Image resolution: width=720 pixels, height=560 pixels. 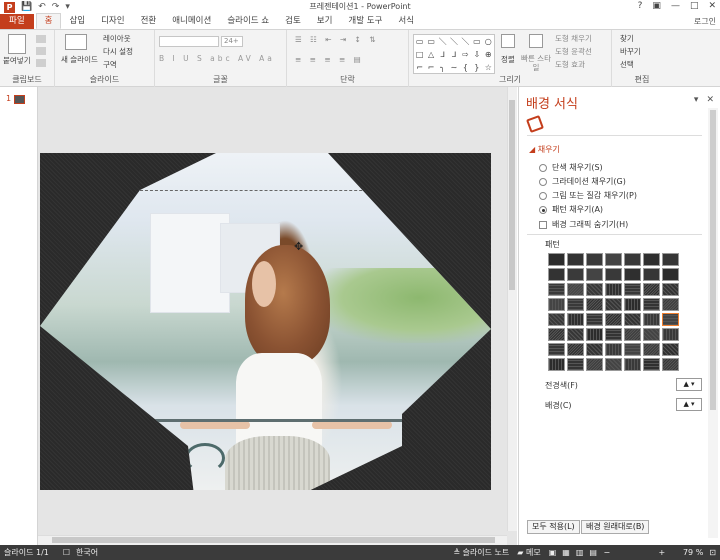 What do you see at coordinates (582, 181) in the screenshot?
I see `option-gradient-fill: 그라데이션 채우기(G)` at bounding box center [582, 181].